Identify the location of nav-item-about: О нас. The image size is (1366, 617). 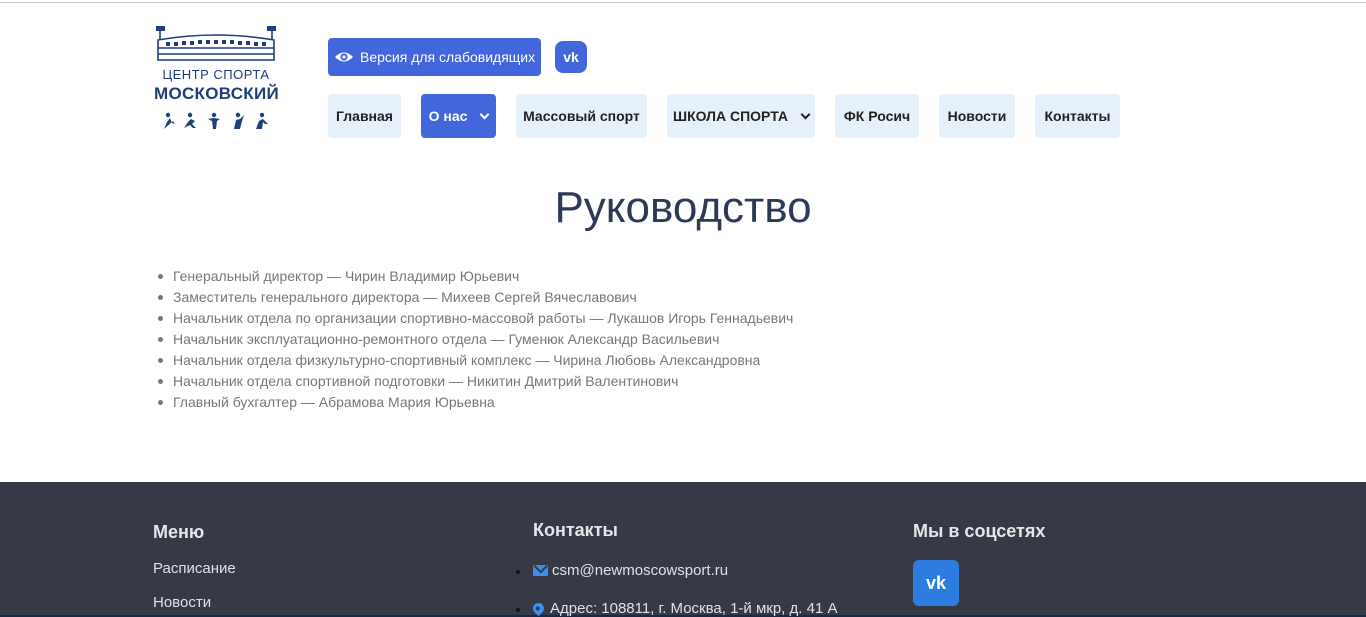
(458, 116).